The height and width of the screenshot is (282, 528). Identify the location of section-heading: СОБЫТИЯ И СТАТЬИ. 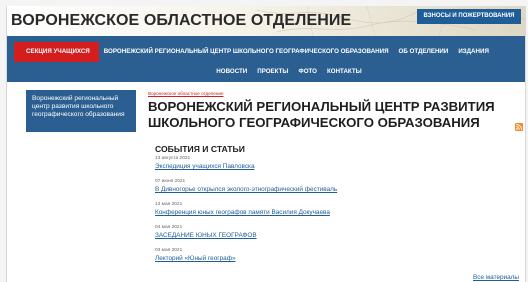
(200, 149).